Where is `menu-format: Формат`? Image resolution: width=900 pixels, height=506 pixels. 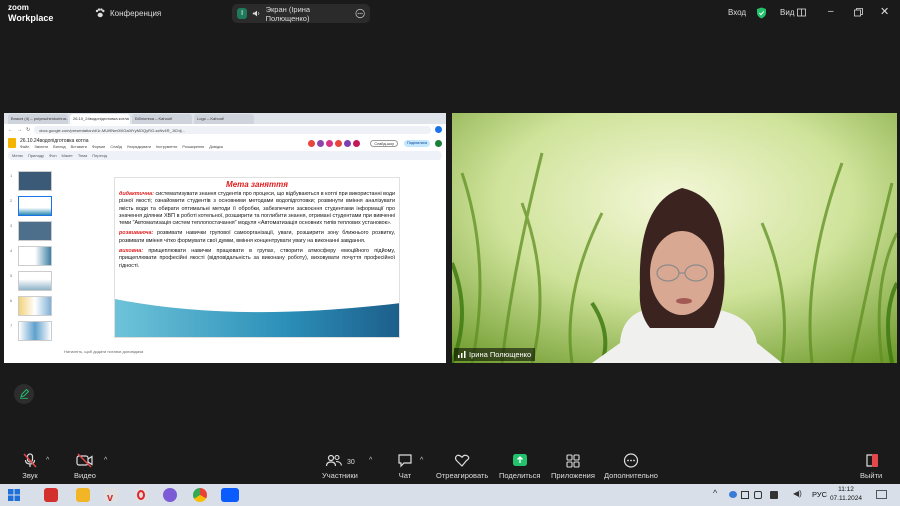
menu-format: Формат is located at coordinates (99, 147).